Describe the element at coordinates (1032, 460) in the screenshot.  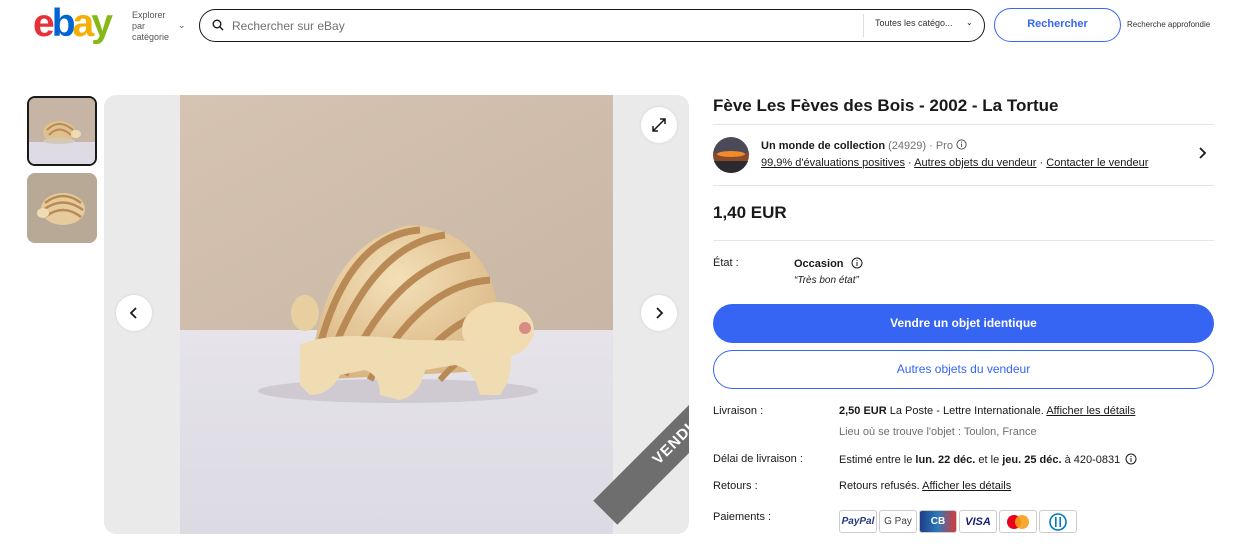
I see `delivery-to: jeu. 25 déc.` at that location.